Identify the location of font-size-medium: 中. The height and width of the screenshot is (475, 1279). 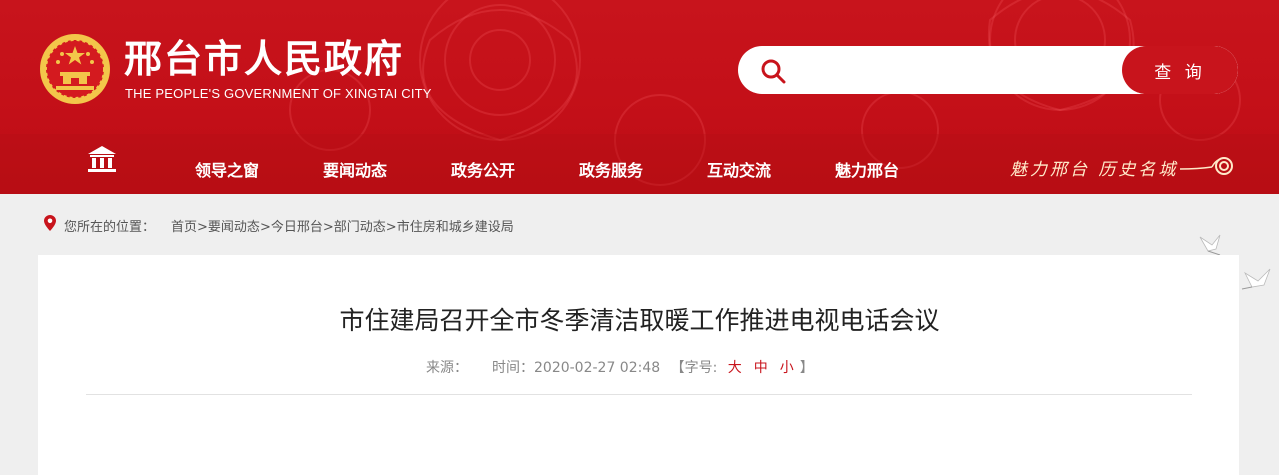
(761, 368).